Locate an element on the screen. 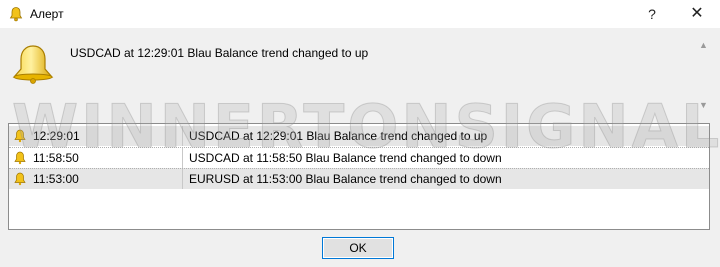 The width and height of the screenshot is (720, 267). close-button: ✕ is located at coordinates (697, 14).